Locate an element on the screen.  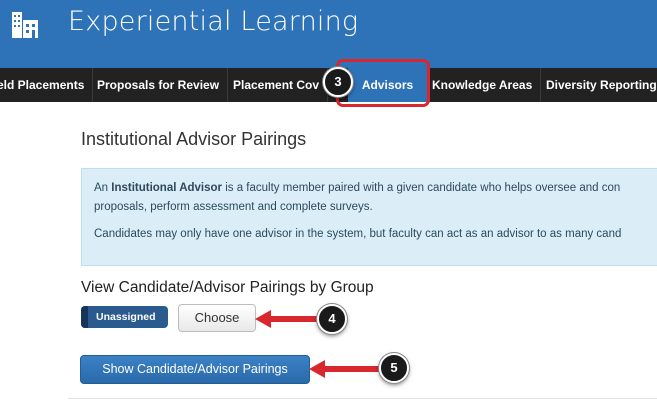
step-4-arrow-icon is located at coordinates (286, 319).